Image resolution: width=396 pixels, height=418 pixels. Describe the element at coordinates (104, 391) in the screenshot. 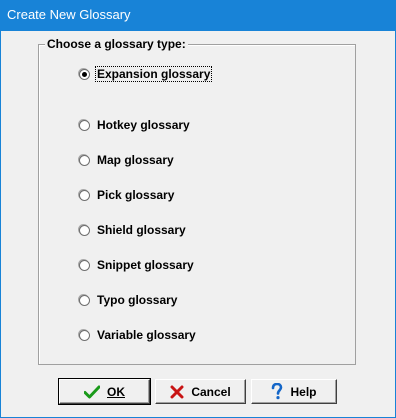

I see `ok-button: OK` at that location.